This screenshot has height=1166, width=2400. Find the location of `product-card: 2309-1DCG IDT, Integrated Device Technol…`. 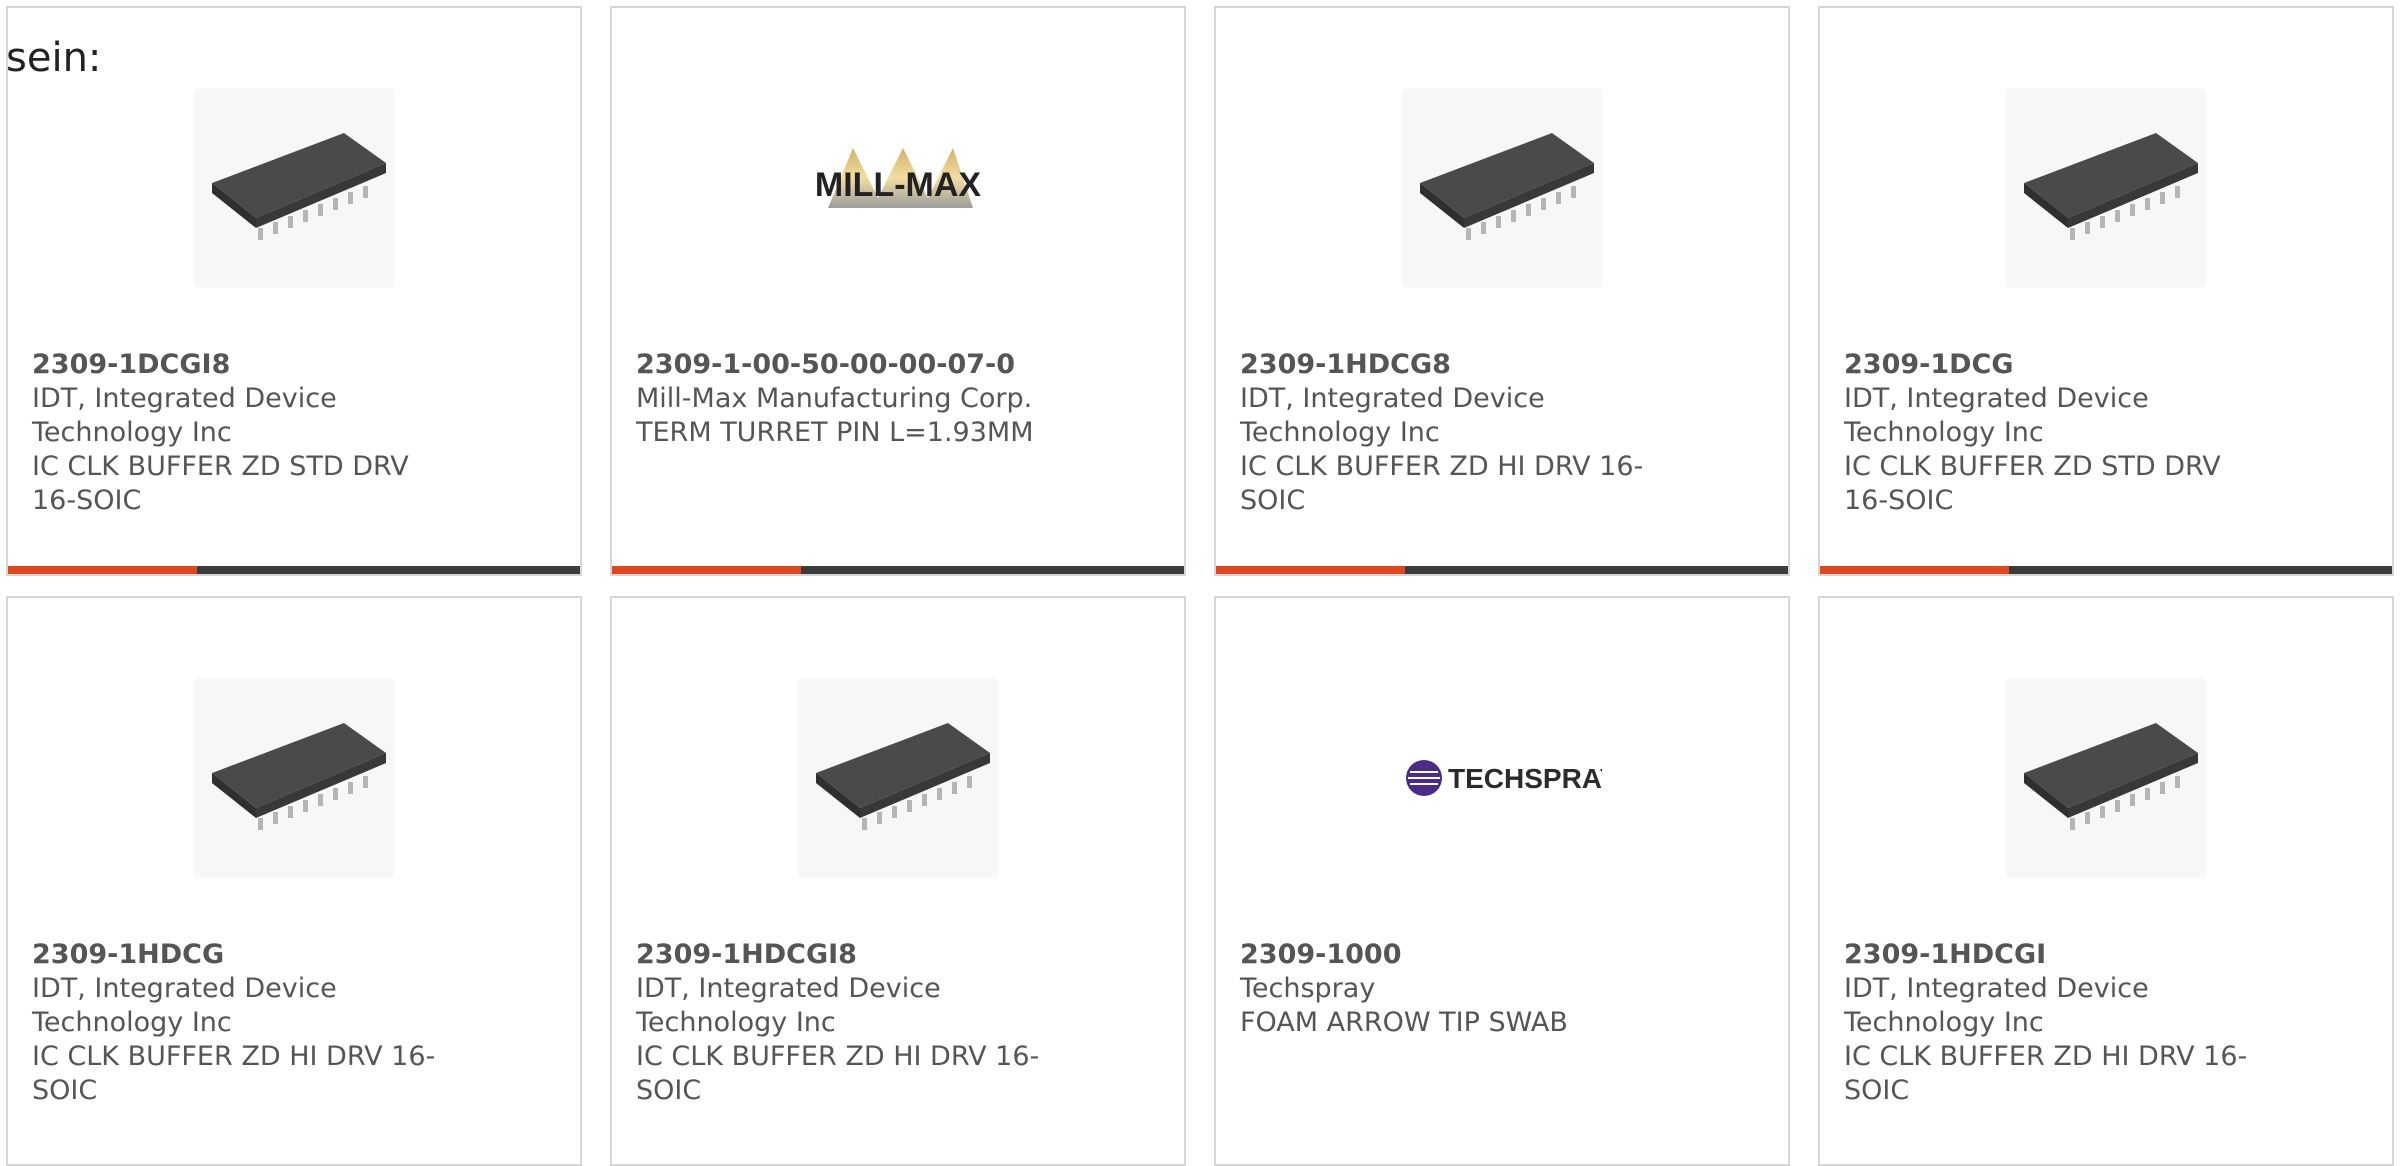

product-card: 2309-1DCG IDT, Integrated Device Technol… is located at coordinates (2106, 291).